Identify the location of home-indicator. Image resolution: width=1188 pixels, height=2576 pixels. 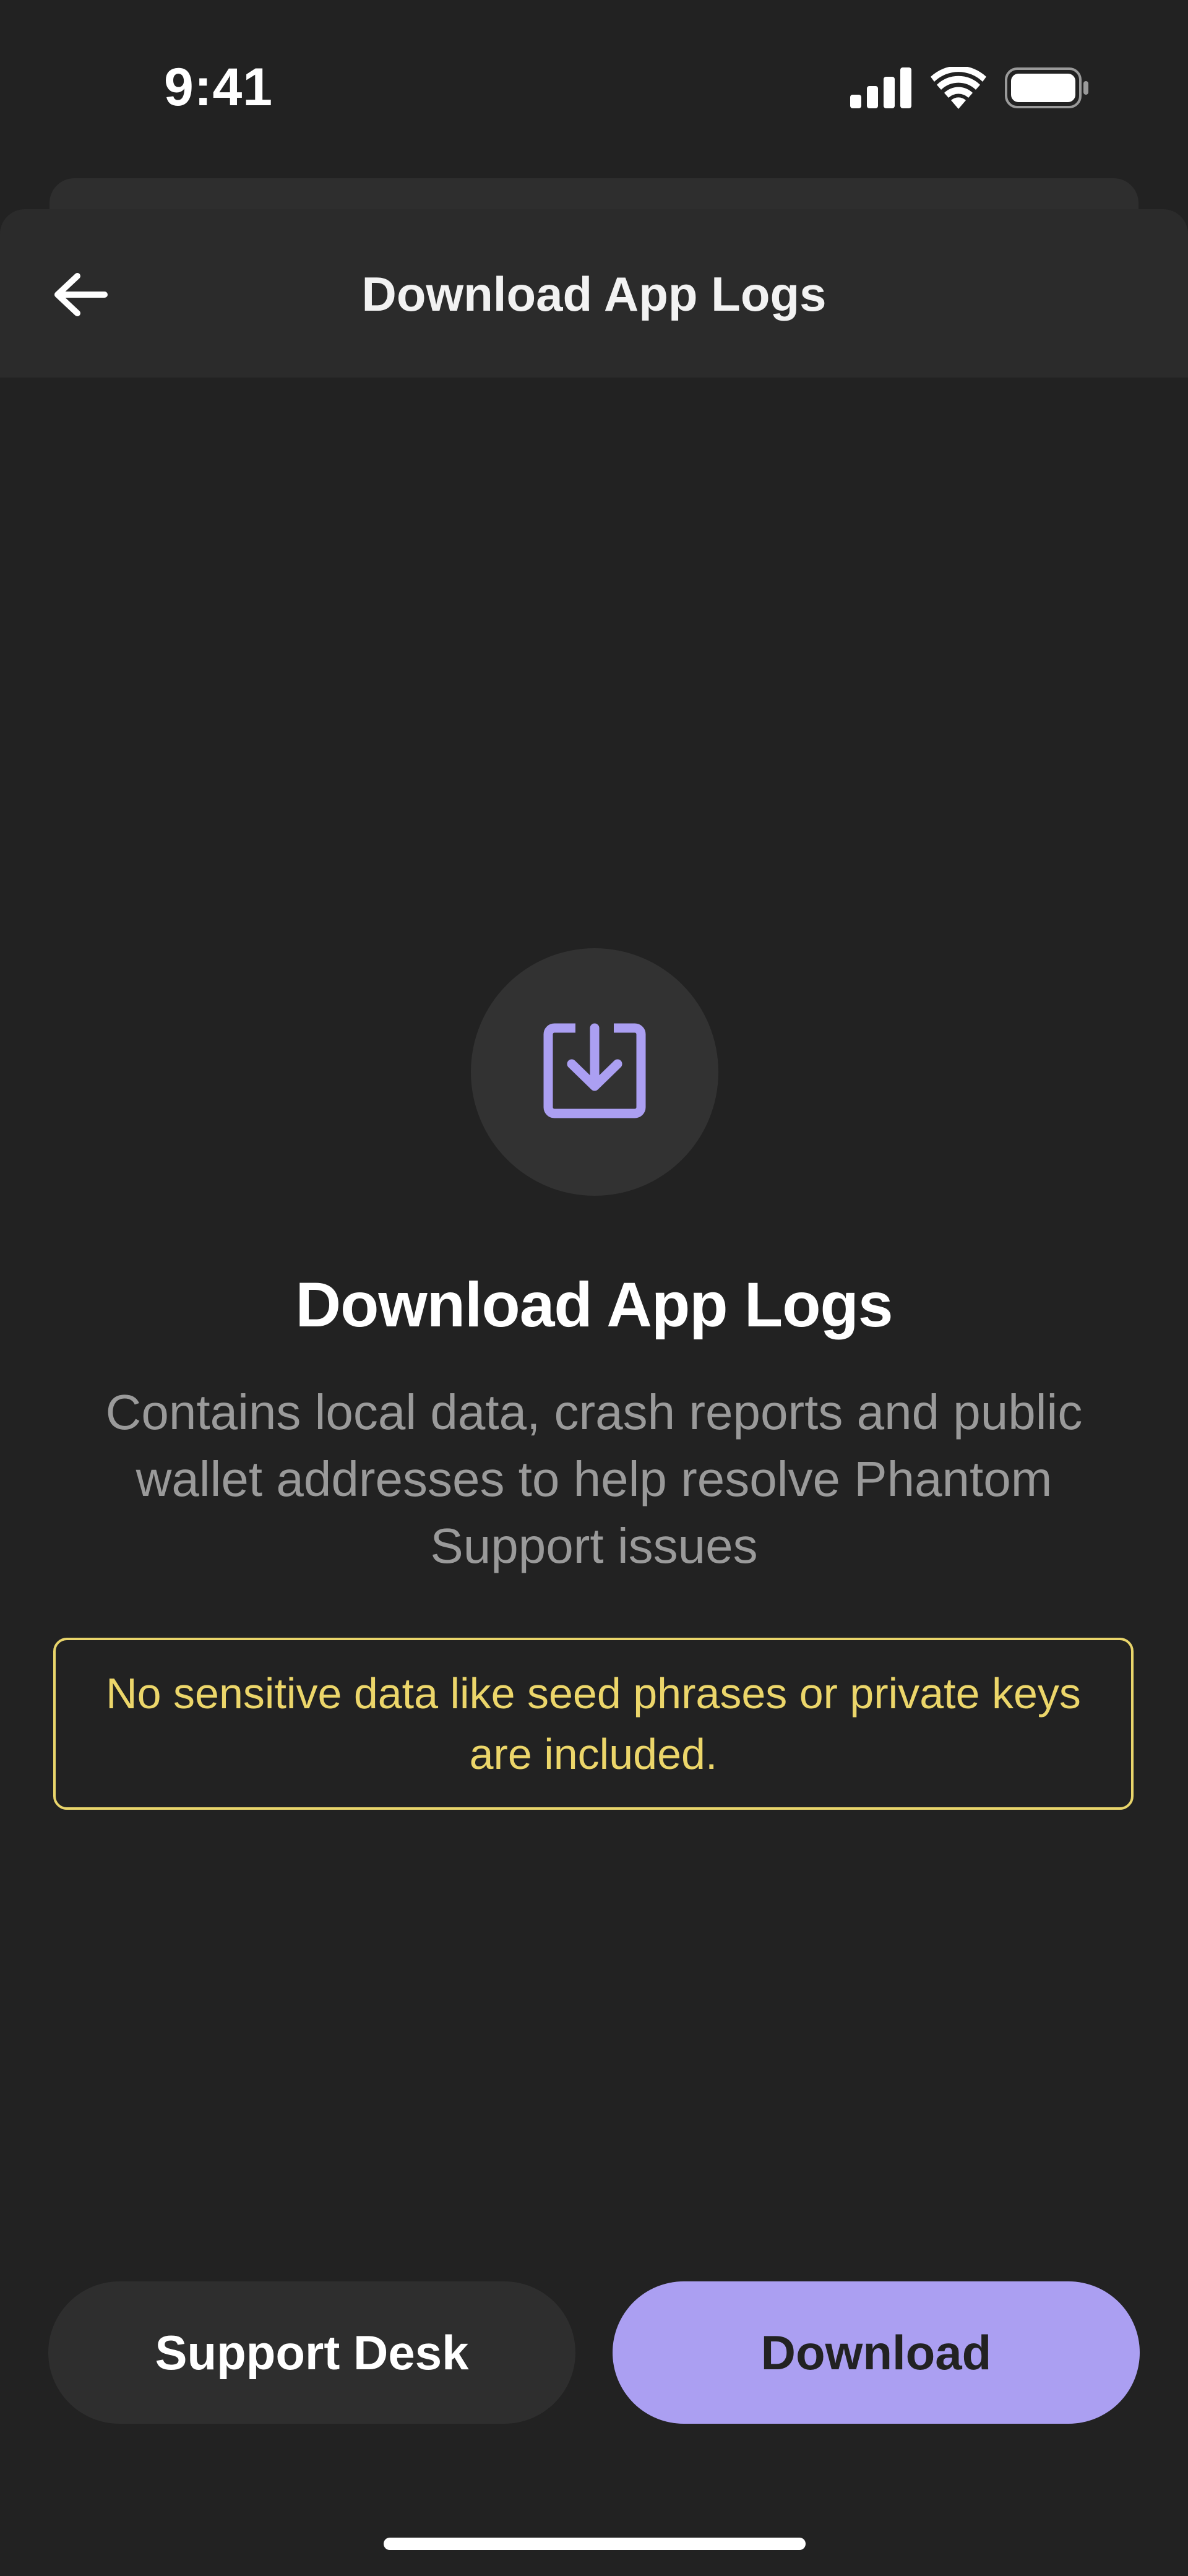
(595, 2544).